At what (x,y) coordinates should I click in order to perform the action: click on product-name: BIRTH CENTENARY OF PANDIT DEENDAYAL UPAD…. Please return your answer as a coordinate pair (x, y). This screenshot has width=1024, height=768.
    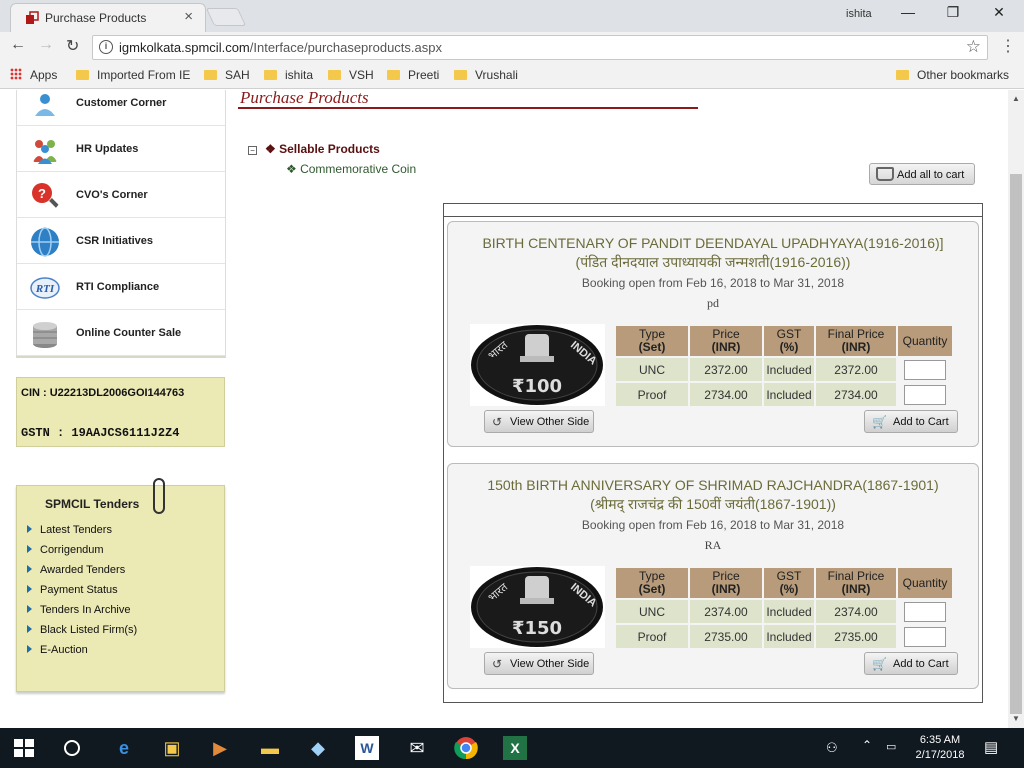
    Looking at the image, I should click on (713, 252).